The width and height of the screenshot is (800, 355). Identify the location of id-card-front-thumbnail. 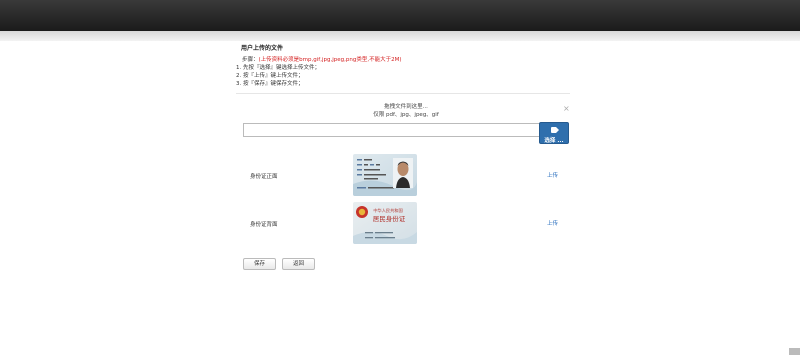
(385, 175).